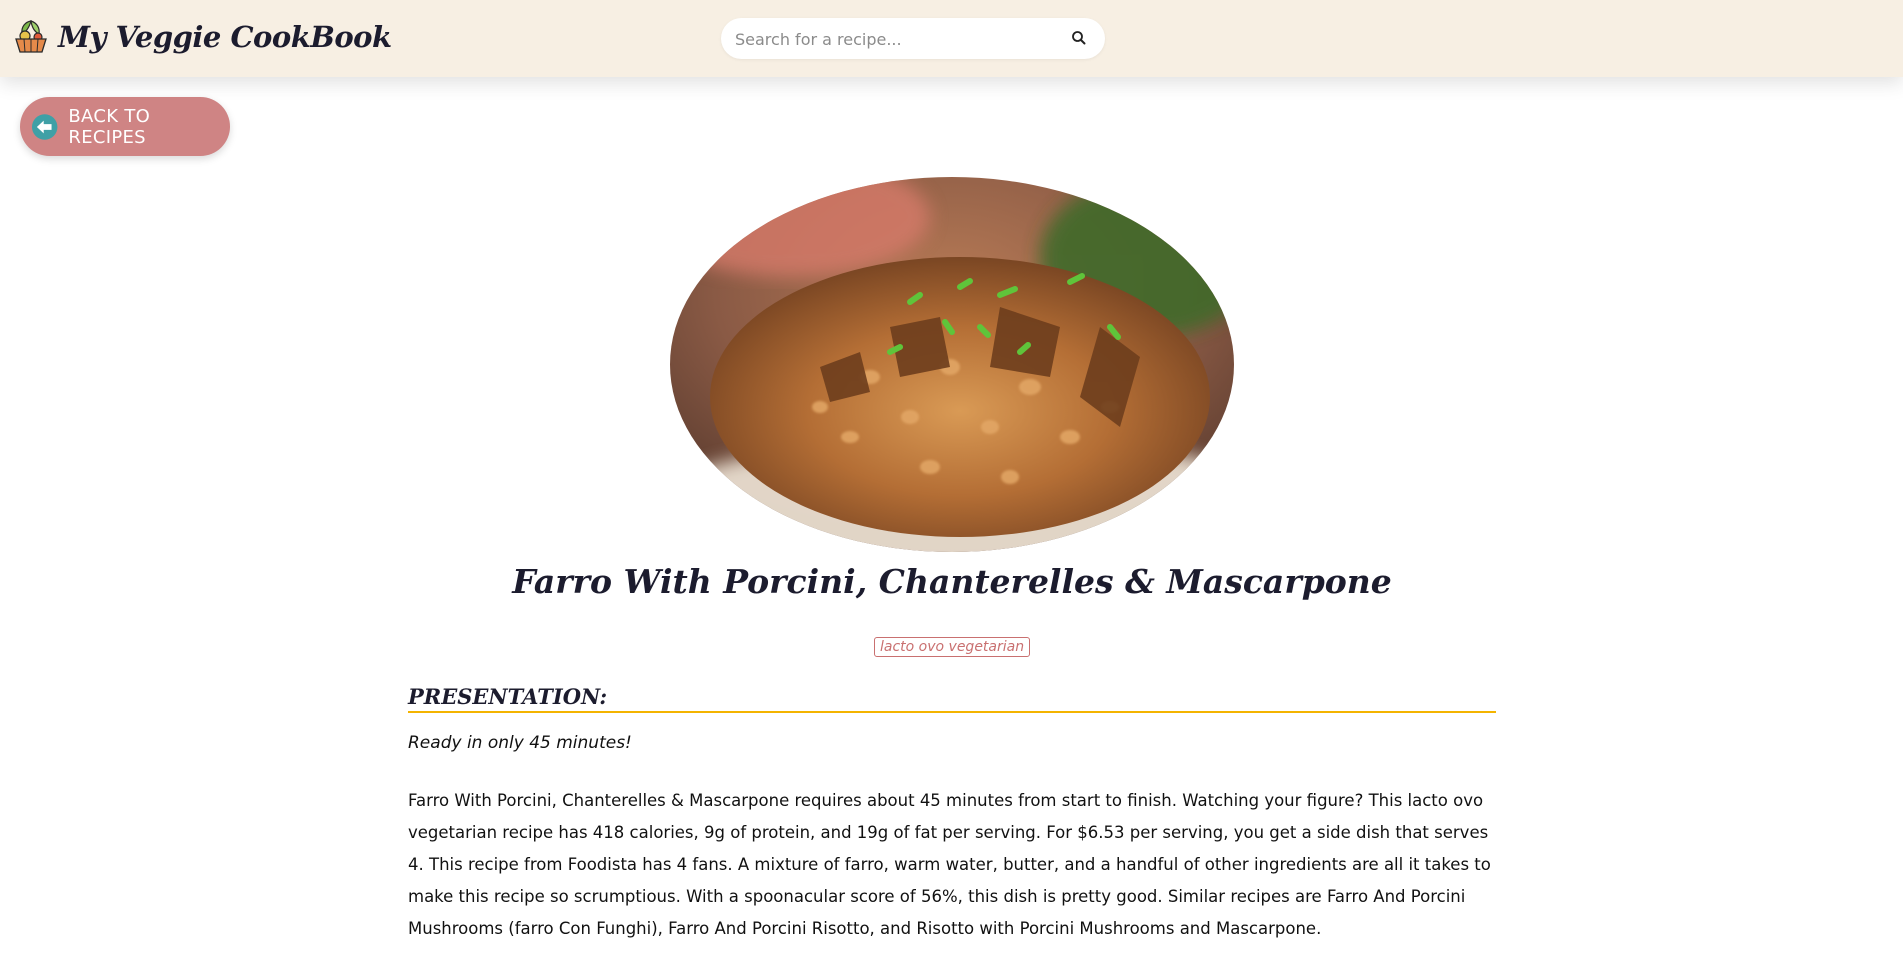 This screenshot has width=1903, height=955. Describe the element at coordinates (31, 36) in the screenshot. I see `vegetable-basket-icon` at that location.